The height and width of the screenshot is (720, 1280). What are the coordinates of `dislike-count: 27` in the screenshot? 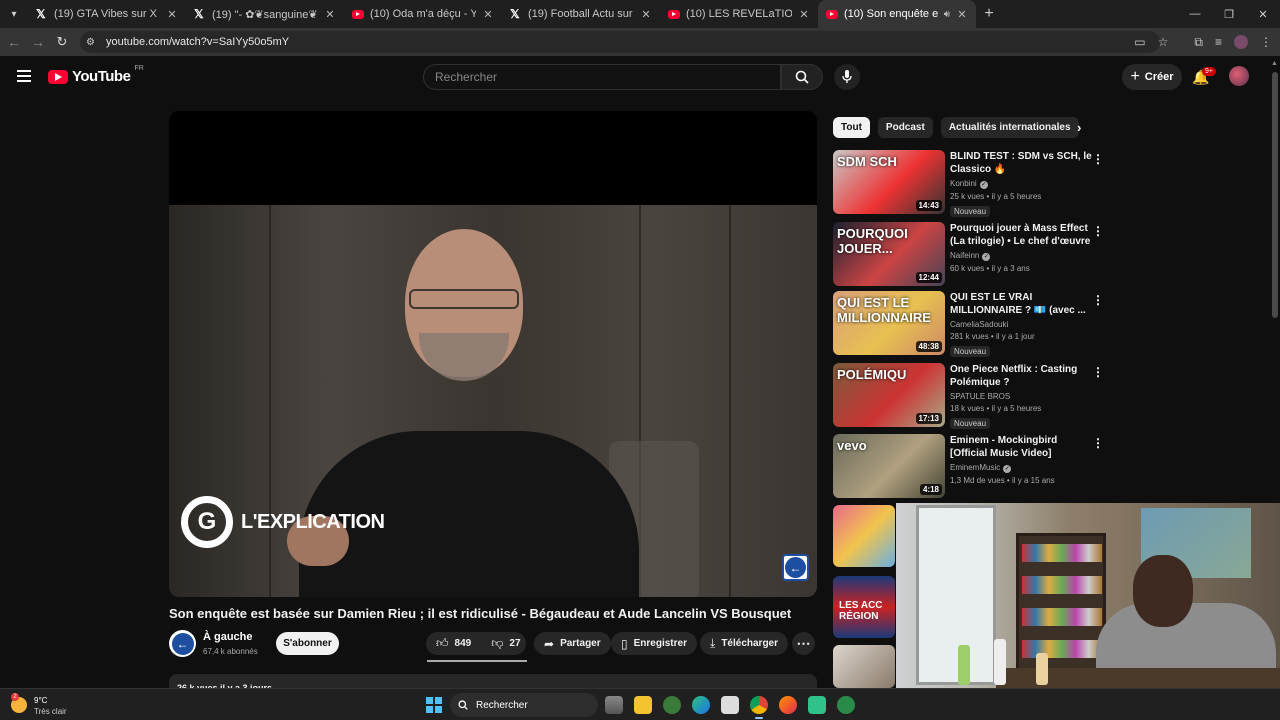 It's located at (514, 643).